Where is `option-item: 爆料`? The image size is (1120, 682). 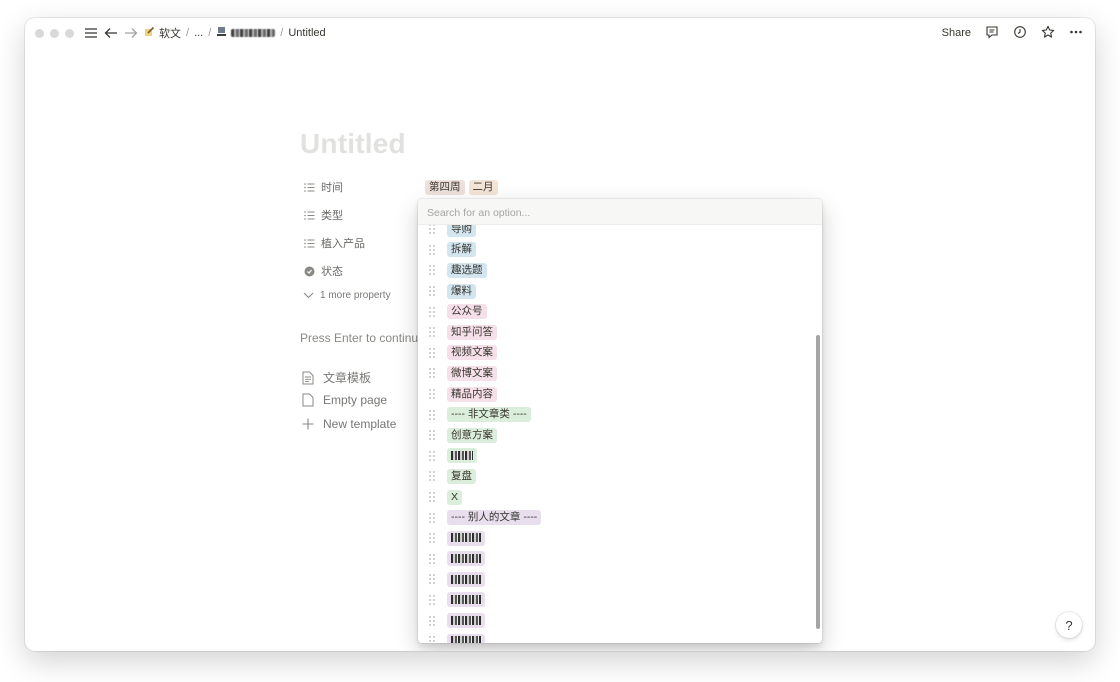 option-item: 爆料 is located at coordinates (620, 291).